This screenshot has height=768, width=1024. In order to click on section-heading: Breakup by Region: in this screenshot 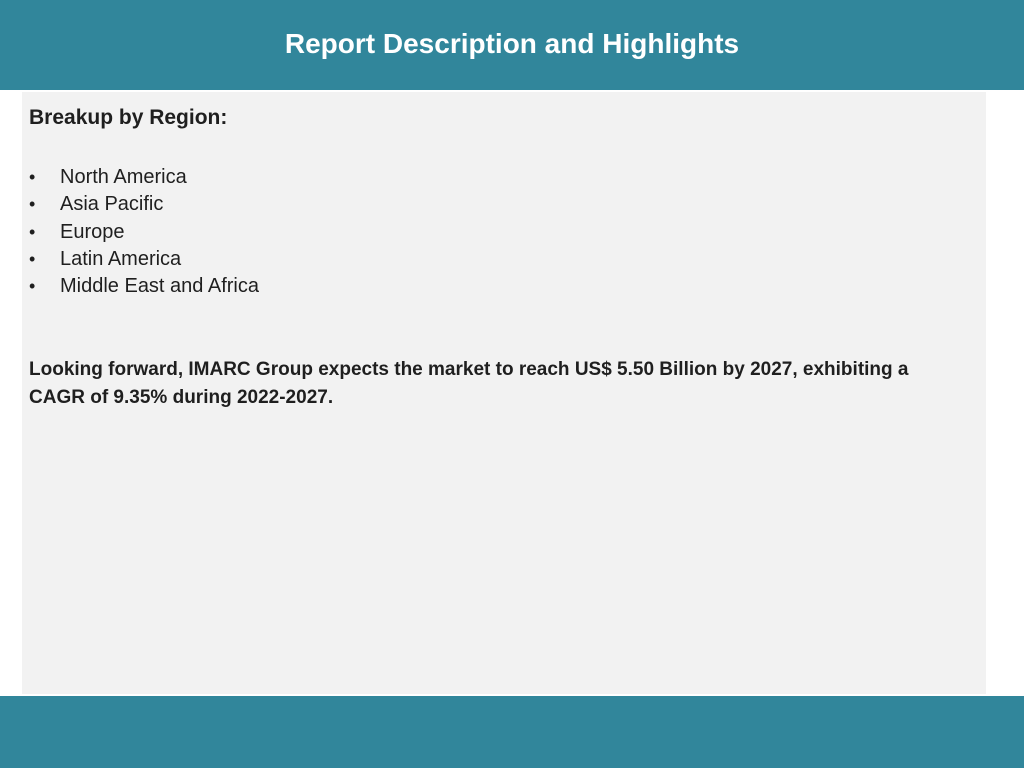, I will do `click(128, 117)`.